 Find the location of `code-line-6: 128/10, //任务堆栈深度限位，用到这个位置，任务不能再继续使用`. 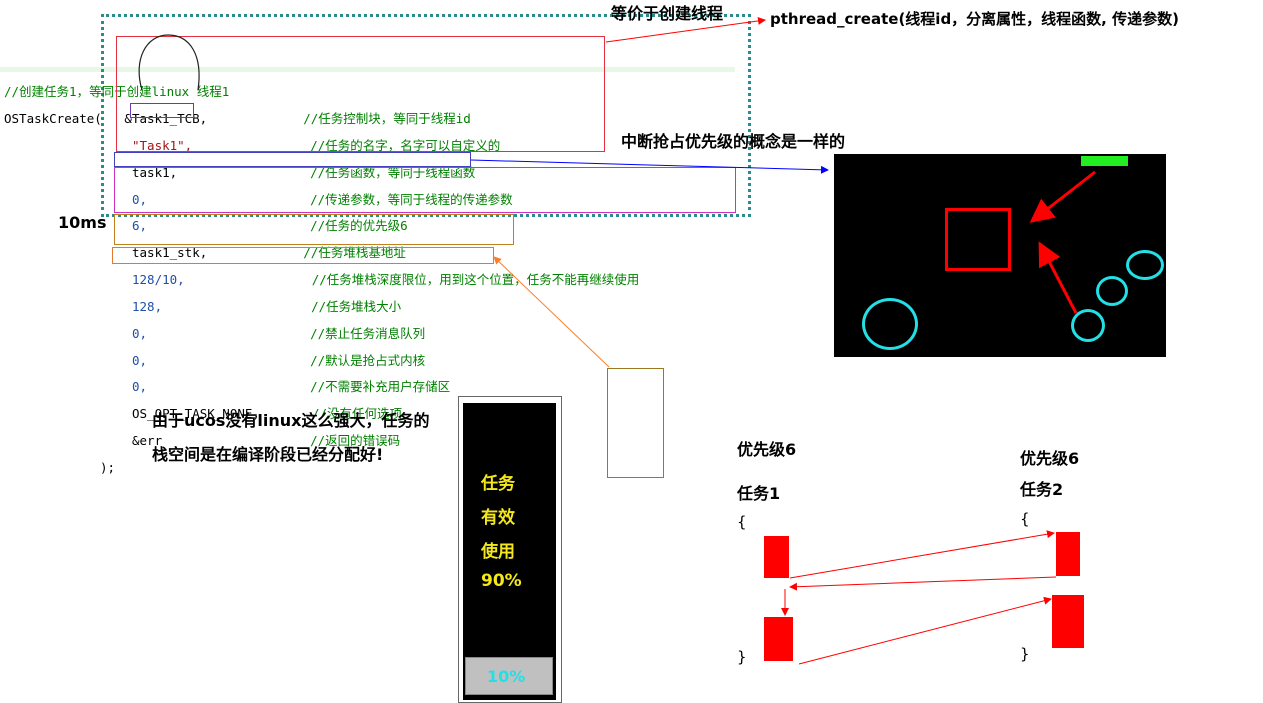

code-line-6: 128/10, //任务堆栈深度限位，用到这个位置，任务不能再继续使用 is located at coordinates (321, 279).